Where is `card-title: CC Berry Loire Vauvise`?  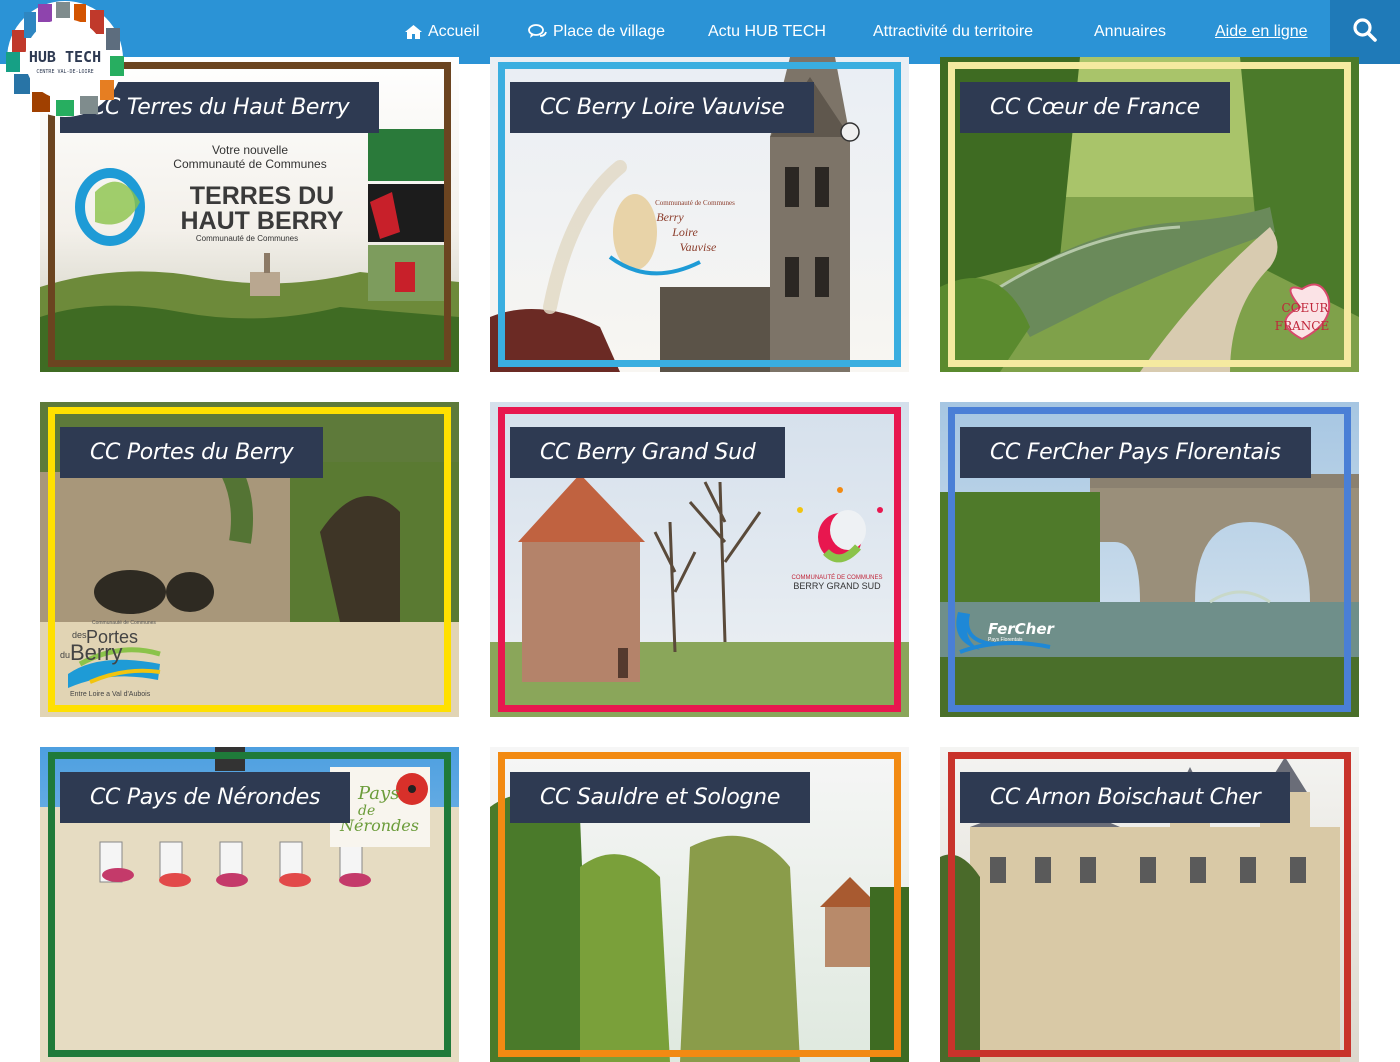
card-title: CC Berry Loire Vauvise is located at coordinates (662, 107).